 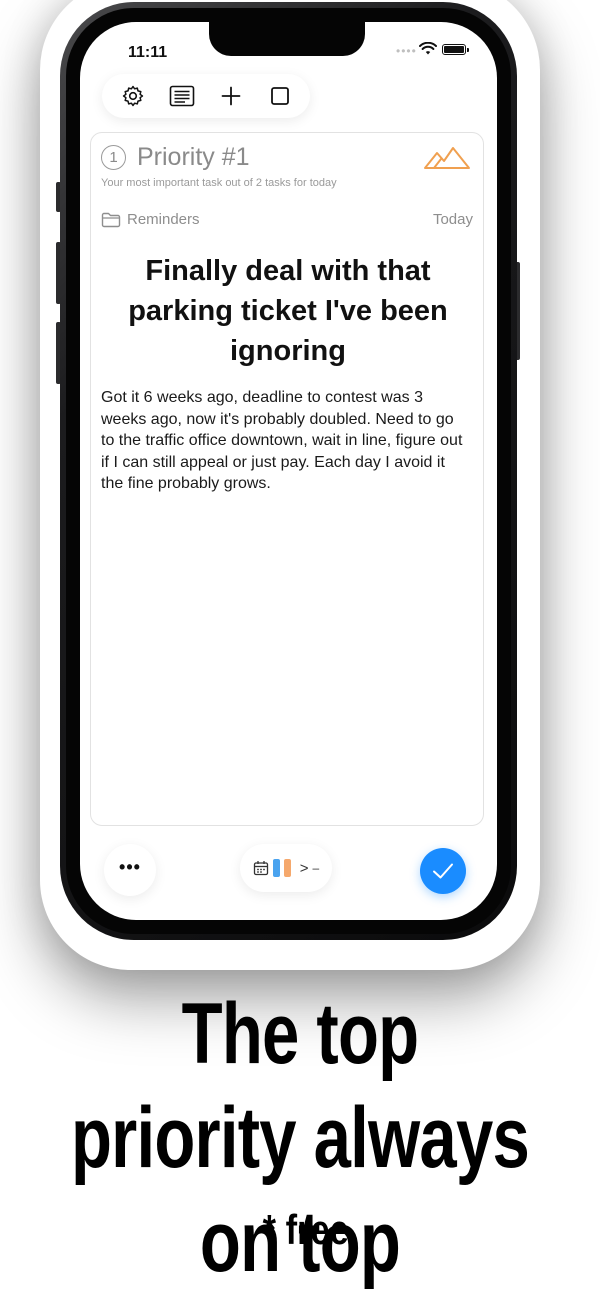 I want to click on calendar-icon, so click(x=260, y=868).